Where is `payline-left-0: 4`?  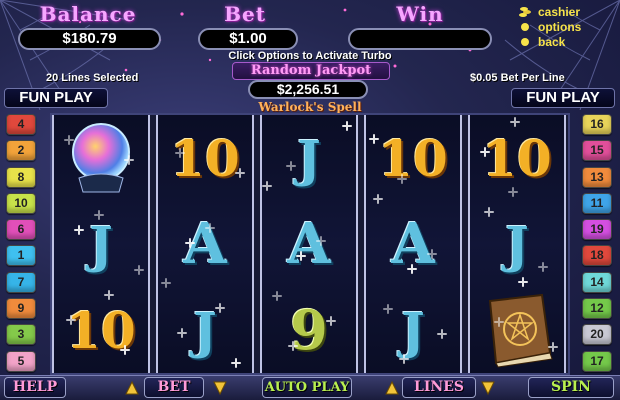
payline-left-0: 4 is located at coordinates (21, 124).